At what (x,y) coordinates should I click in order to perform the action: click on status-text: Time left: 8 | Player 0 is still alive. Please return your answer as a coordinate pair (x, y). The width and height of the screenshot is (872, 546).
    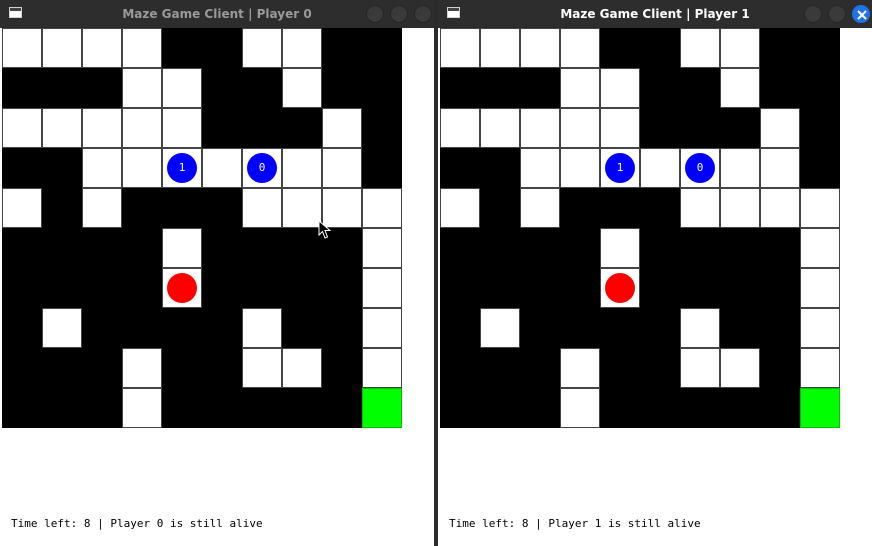
    Looking at the image, I should click on (137, 523).